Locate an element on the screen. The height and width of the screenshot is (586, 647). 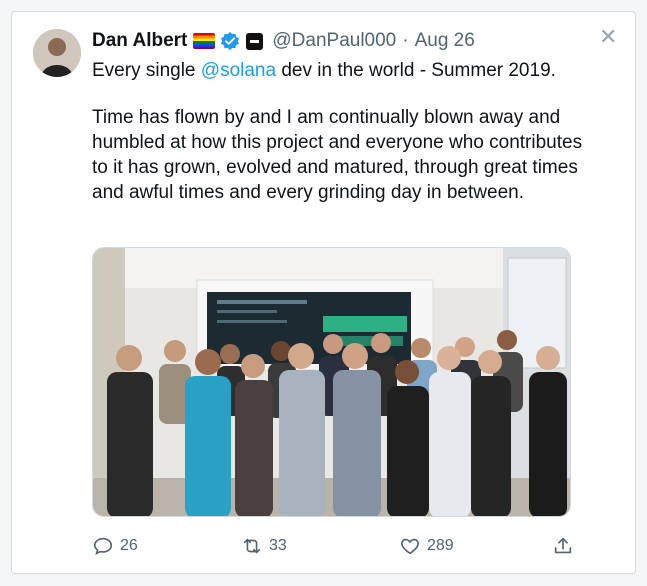
author-name: Dan Albert is located at coordinates (139, 41).